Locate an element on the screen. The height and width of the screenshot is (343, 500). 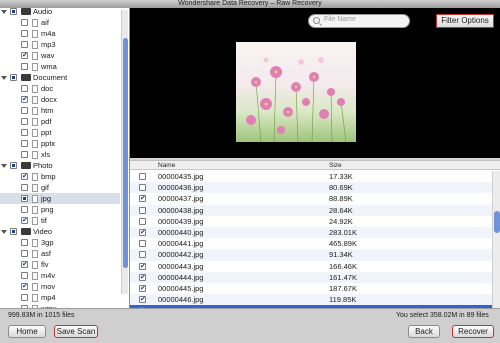
table-row: 00000442.jpg 91.34K is located at coordinates (311, 255).